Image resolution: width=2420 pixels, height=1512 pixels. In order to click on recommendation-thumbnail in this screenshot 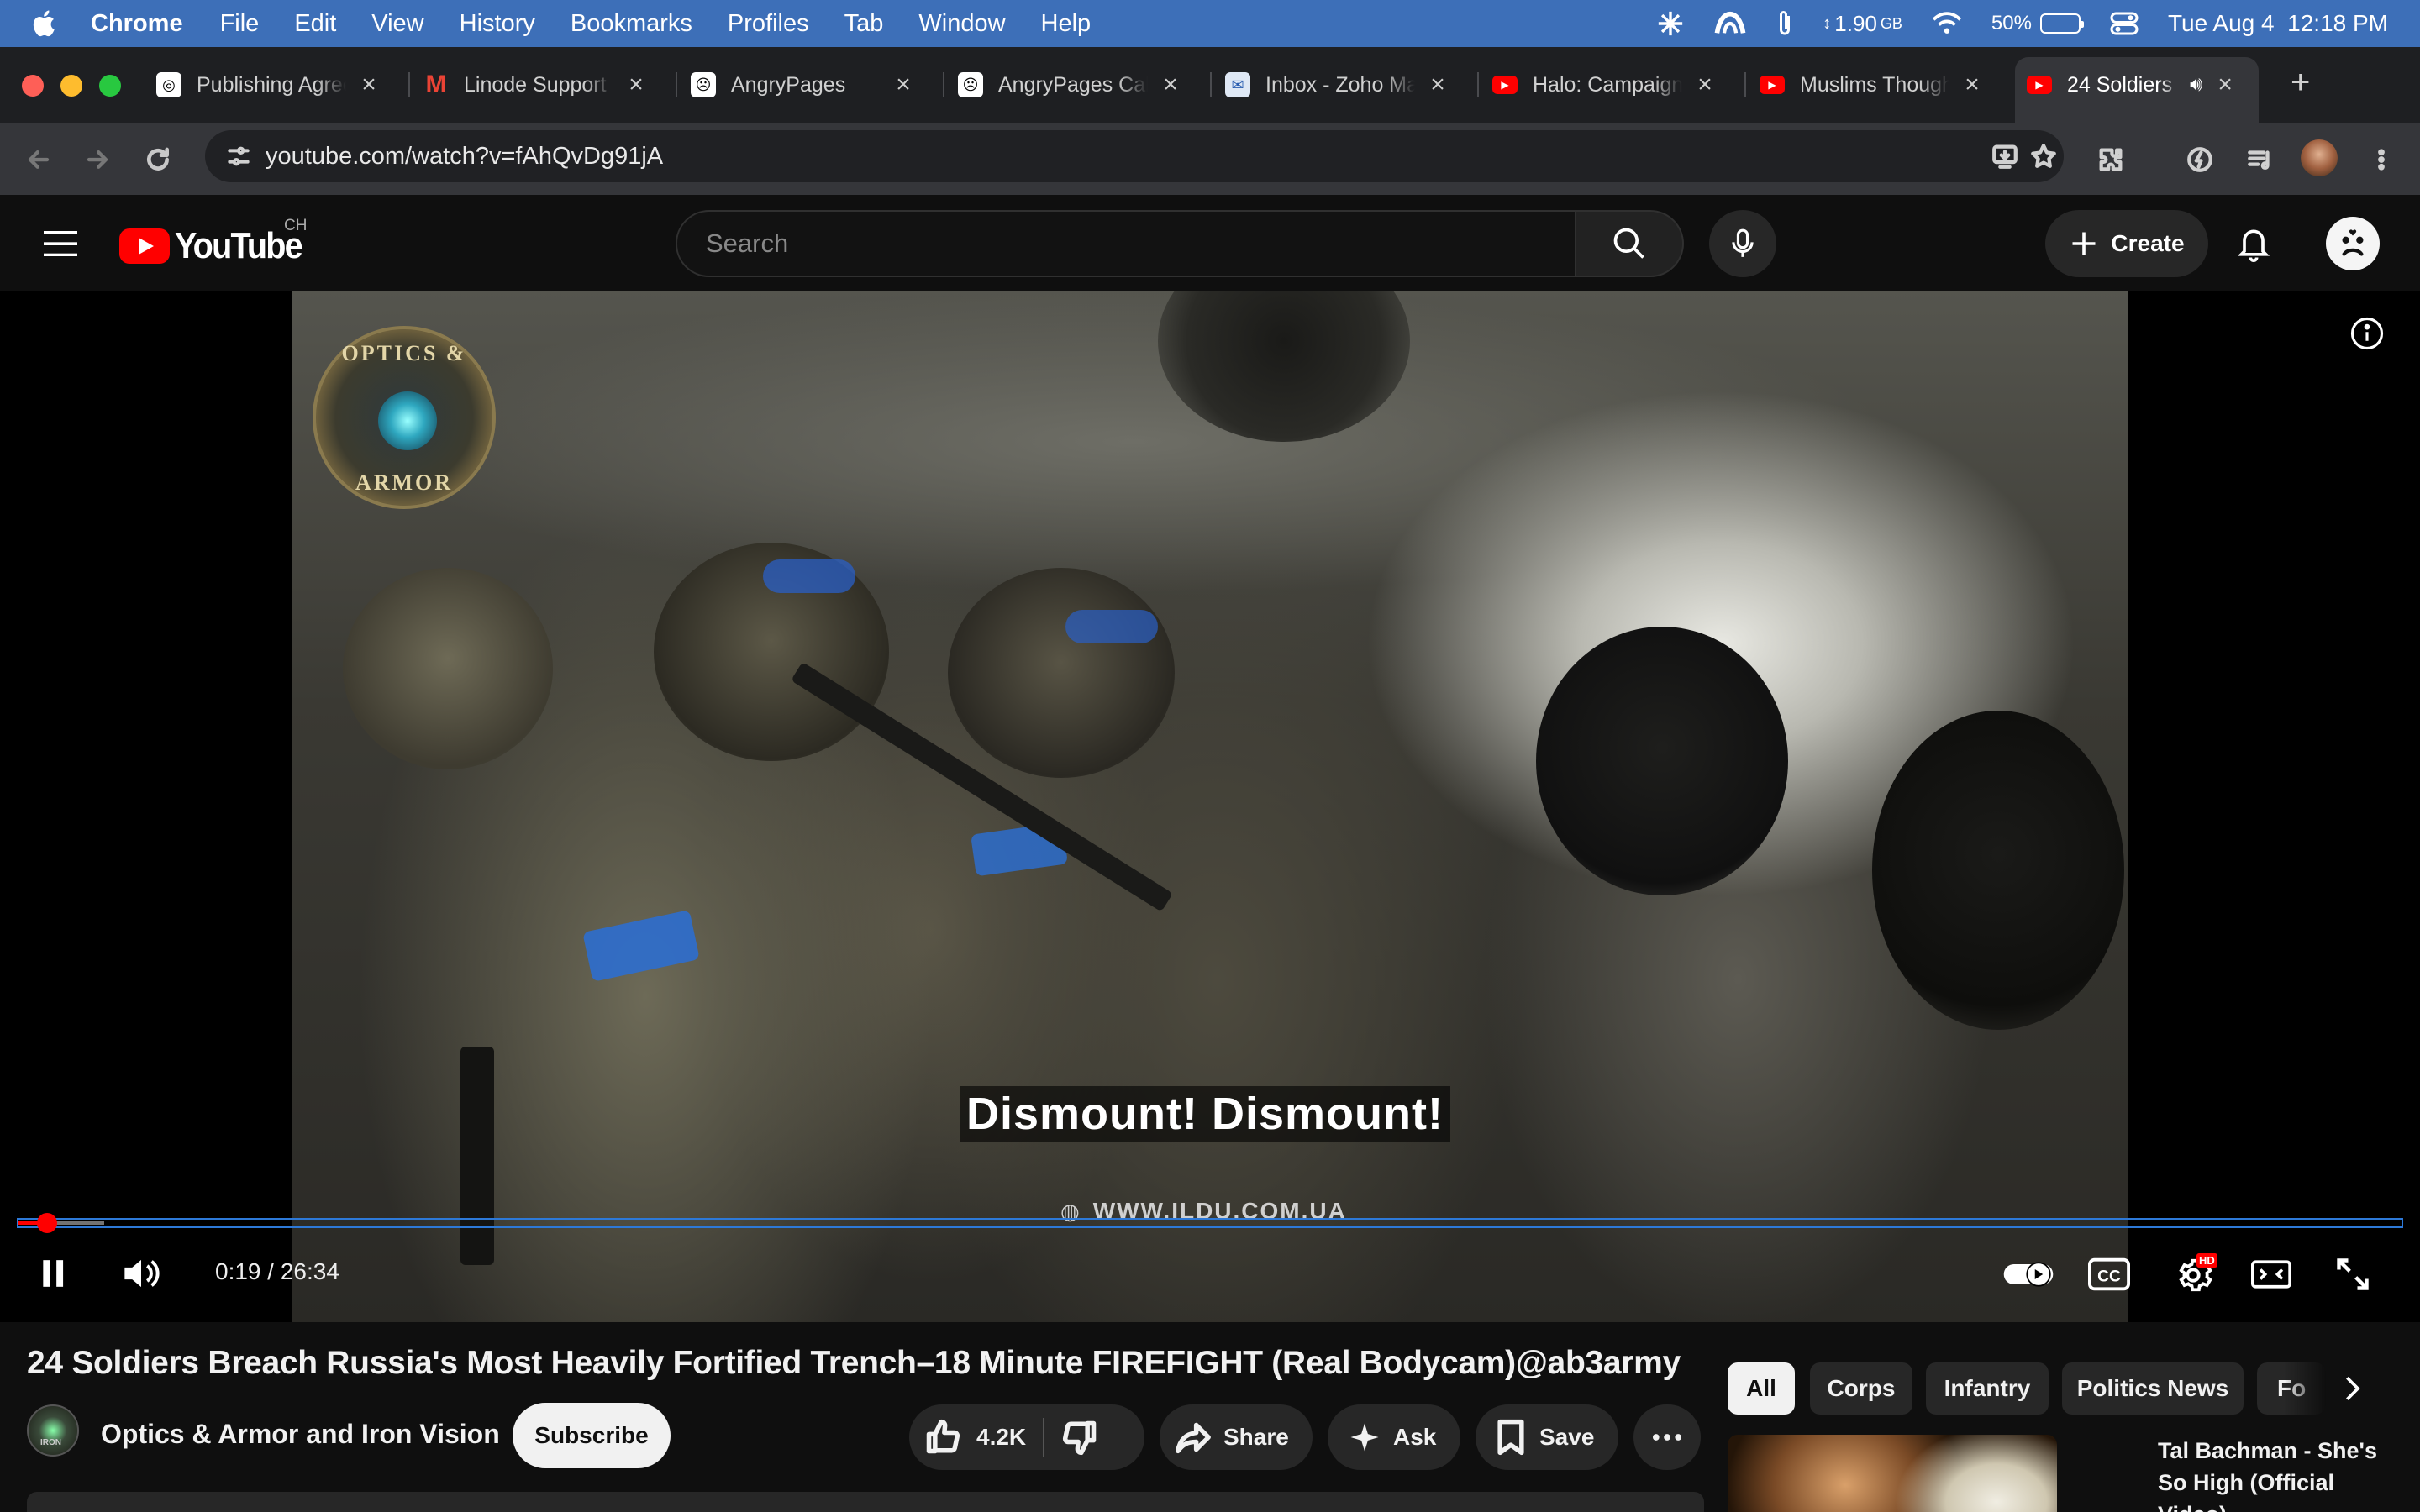, I will do `click(1892, 1473)`.